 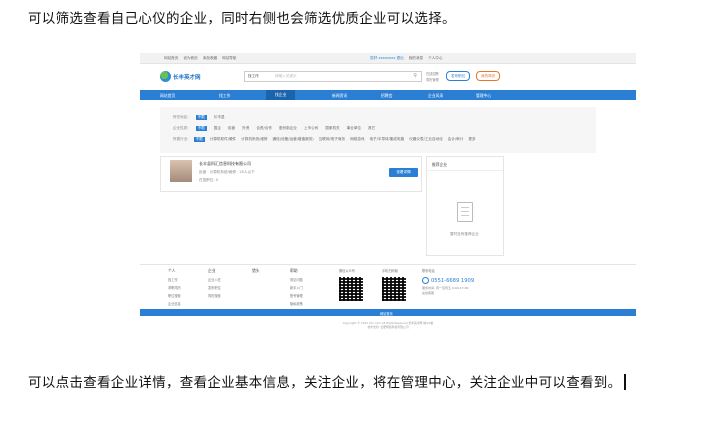 I want to click on filter-row-region: 所在地区: 不限 长丰县, so click(x=199, y=117).